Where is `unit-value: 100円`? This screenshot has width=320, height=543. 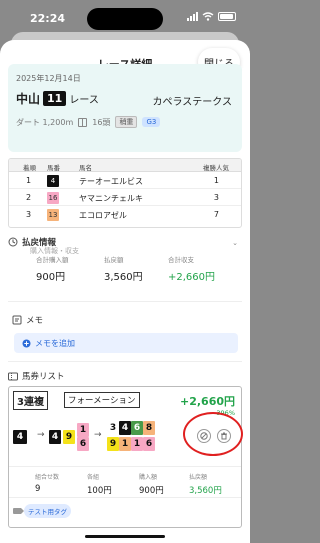
unit-value: 100円 is located at coordinates (99, 491).